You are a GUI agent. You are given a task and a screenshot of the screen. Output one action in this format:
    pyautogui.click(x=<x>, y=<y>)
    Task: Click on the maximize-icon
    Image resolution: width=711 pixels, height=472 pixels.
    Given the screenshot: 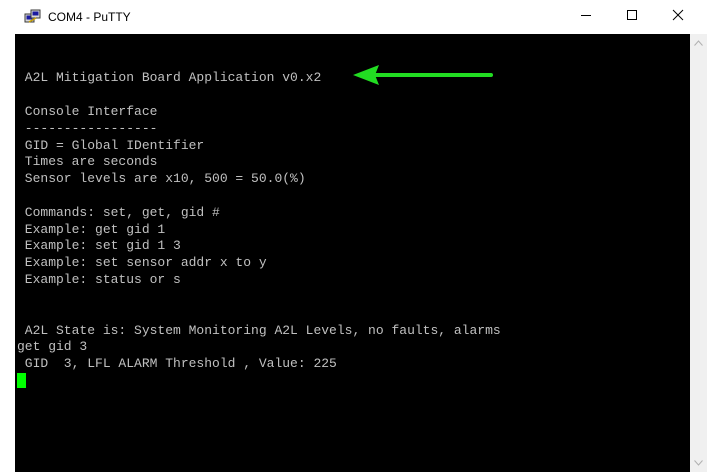 What is the action you would take?
    pyautogui.click(x=632, y=17)
    